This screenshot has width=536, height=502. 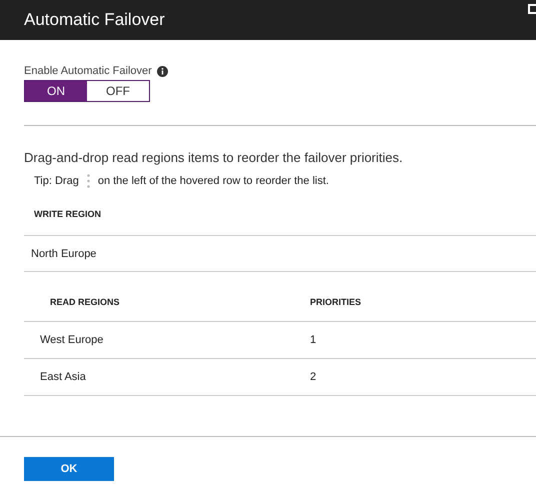 I want to click on table-cell: North Europe, so click(x=63, y=254).